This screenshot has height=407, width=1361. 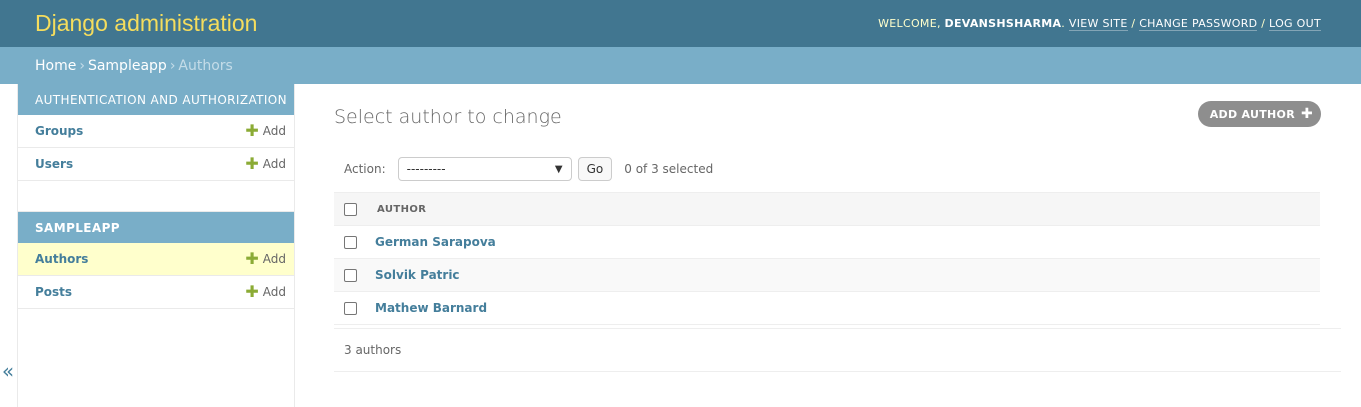 What do you see at coordinates (827, 275) in the screenshot?
I see `table-row: Solvik Patric` at bounding box center [827, 275].